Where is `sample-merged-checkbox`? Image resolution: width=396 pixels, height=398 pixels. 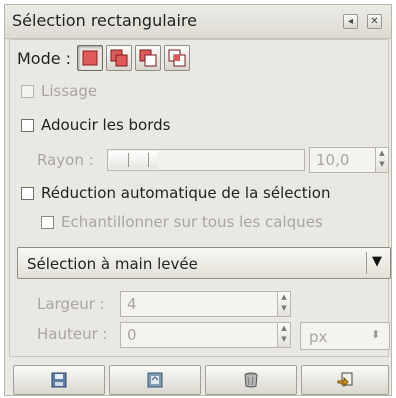
sample-merged-checkbox is located at coordinates (47, 222).